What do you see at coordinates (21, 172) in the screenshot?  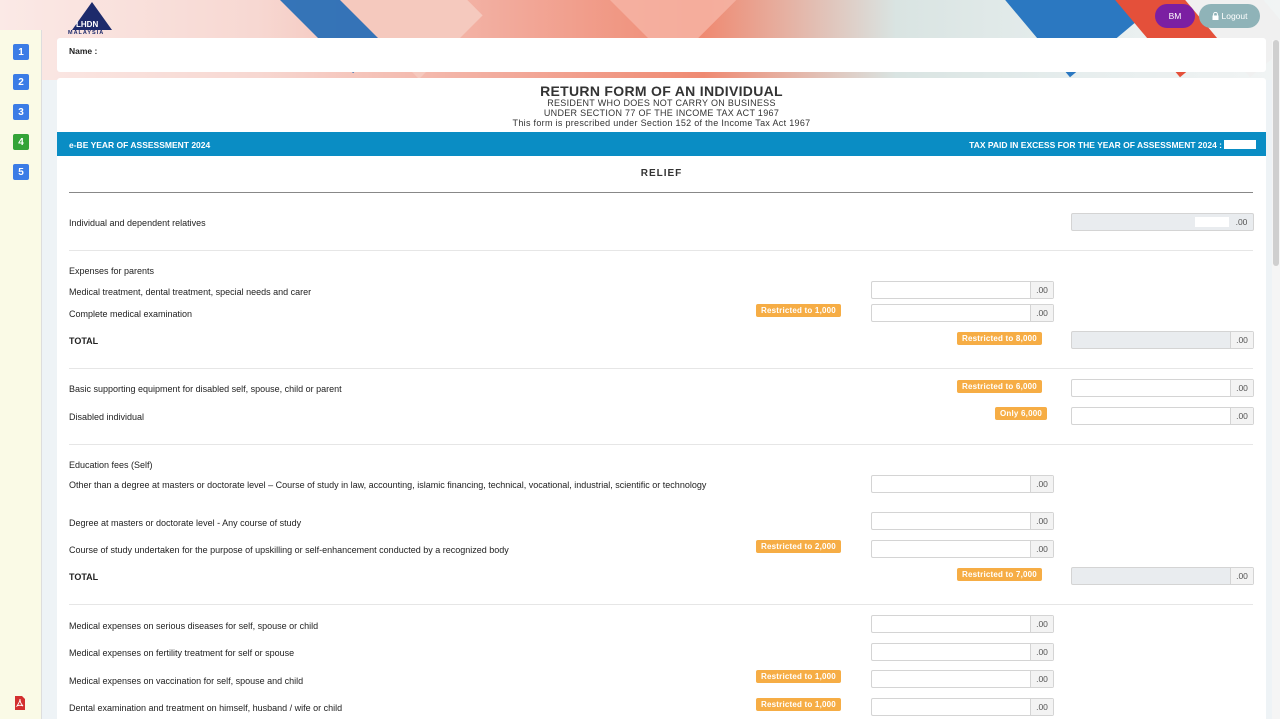 I see `step-5-button: 5` at bounding box center [21, 172].